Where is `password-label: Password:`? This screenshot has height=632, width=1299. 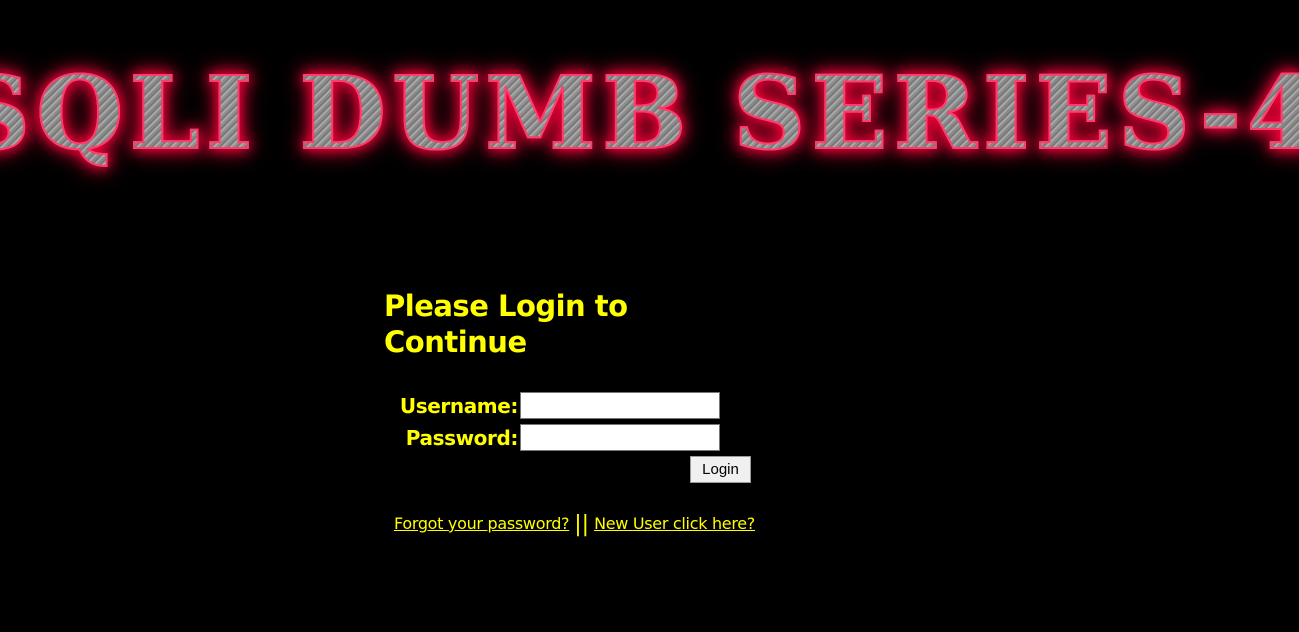 password-label: Password: is located at coordinates (462, 438).